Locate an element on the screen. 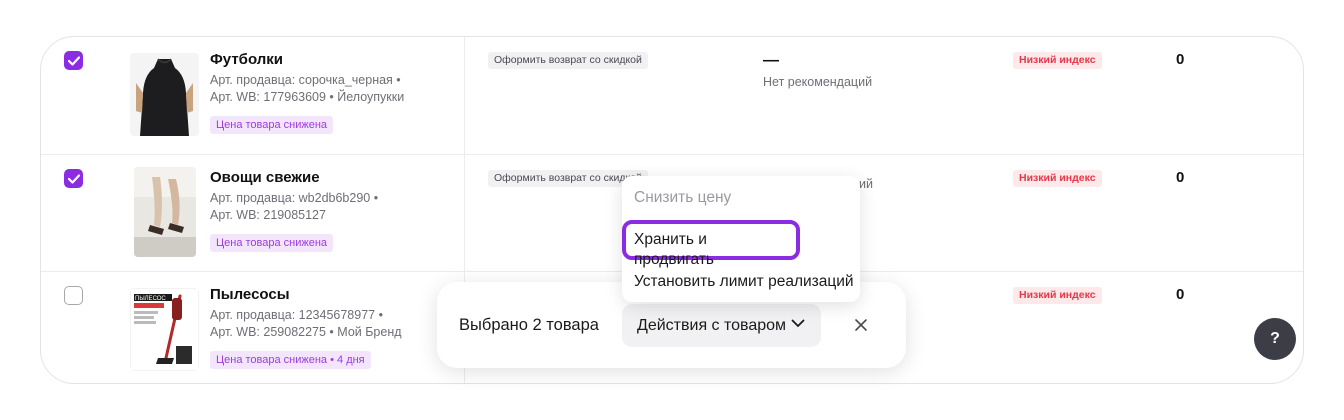  recommendation: ий is located at coordinates (866, 181).